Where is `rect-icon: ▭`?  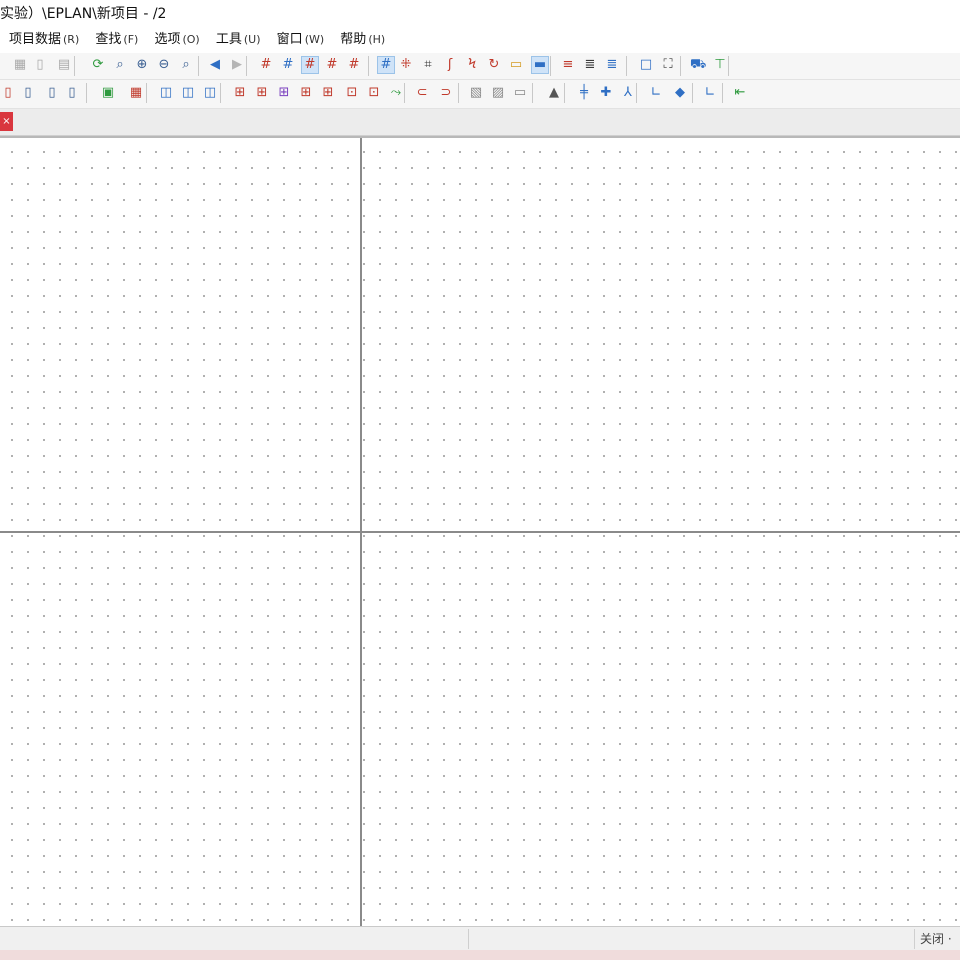
rect-icon: ▭ is located at coordinates (520, 93).